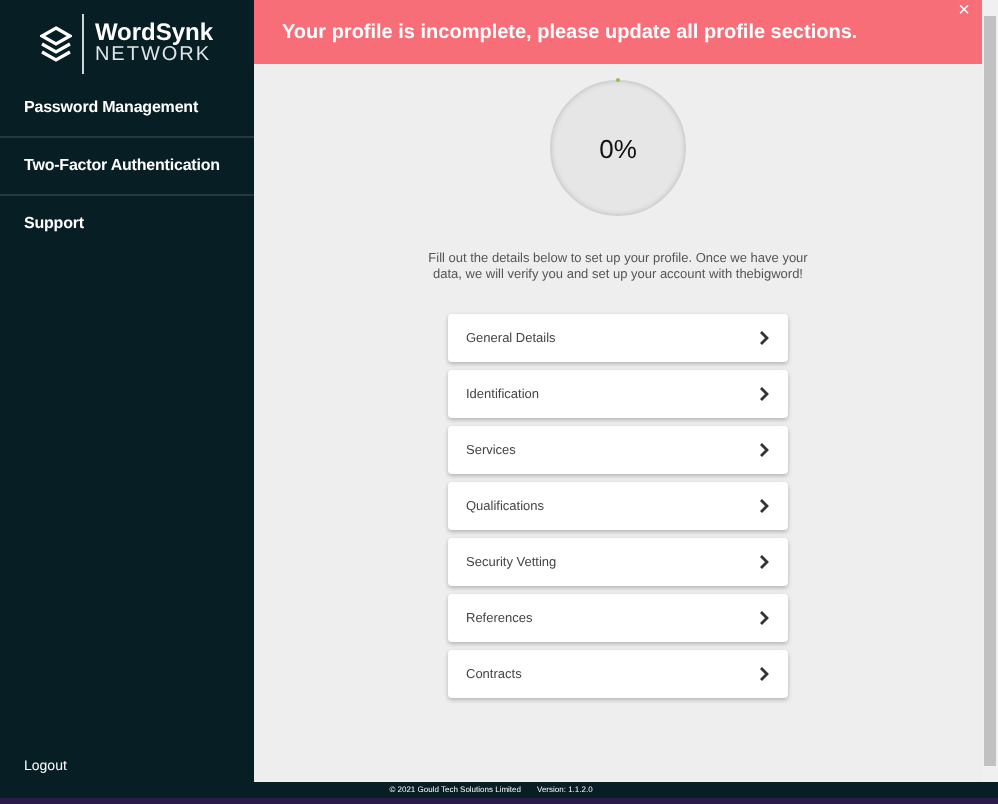 This screenshot has width=998, height=804. Describe the element at coordinates (570, 32) in the screenshot. I see `alert-message: Your profile is incomplete, please update all profile sections.` at that location.